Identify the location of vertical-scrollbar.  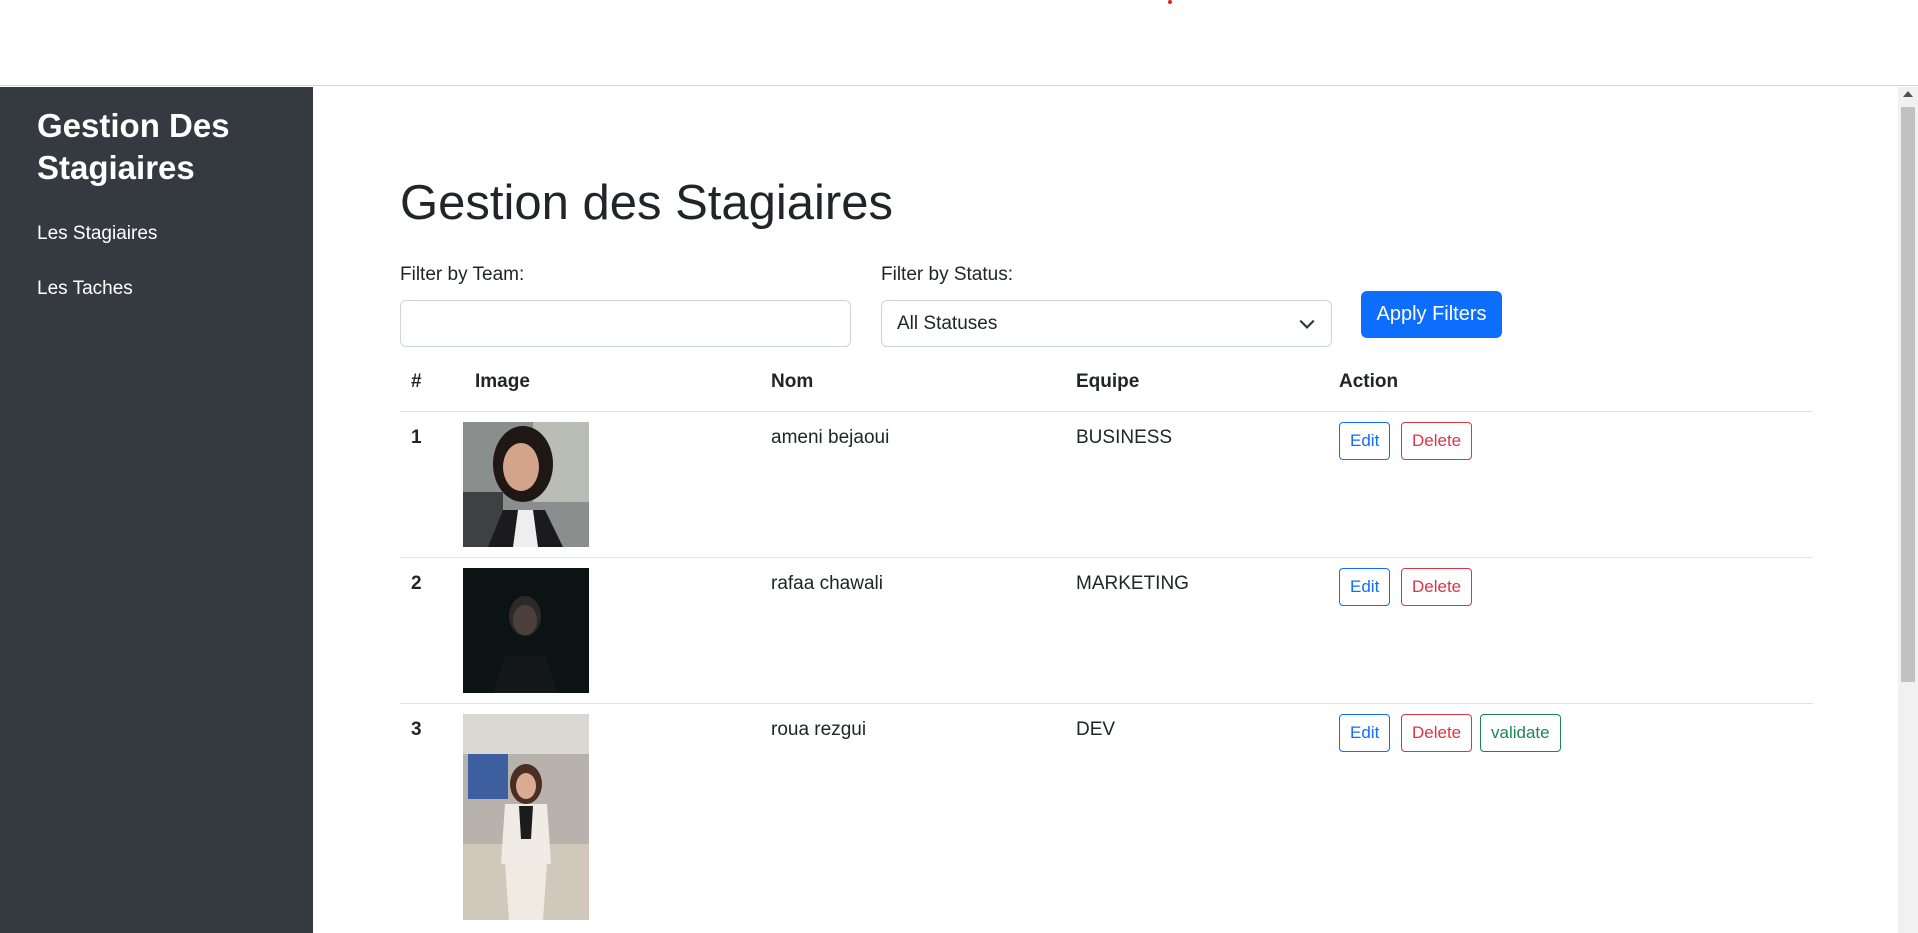
(1908, 510).